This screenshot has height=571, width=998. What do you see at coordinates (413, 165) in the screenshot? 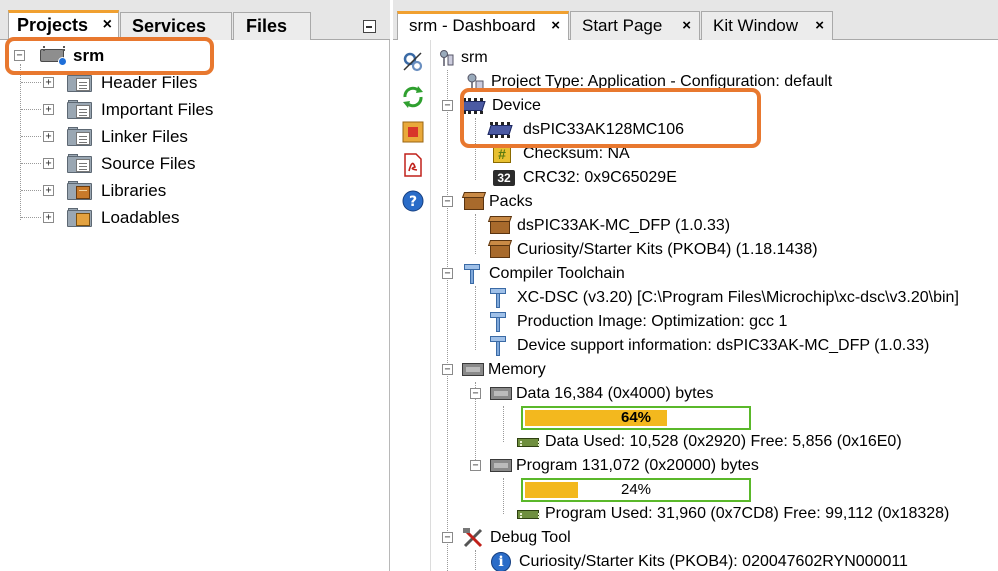
I see `pdf-icon` at bounding box center [413, 165].